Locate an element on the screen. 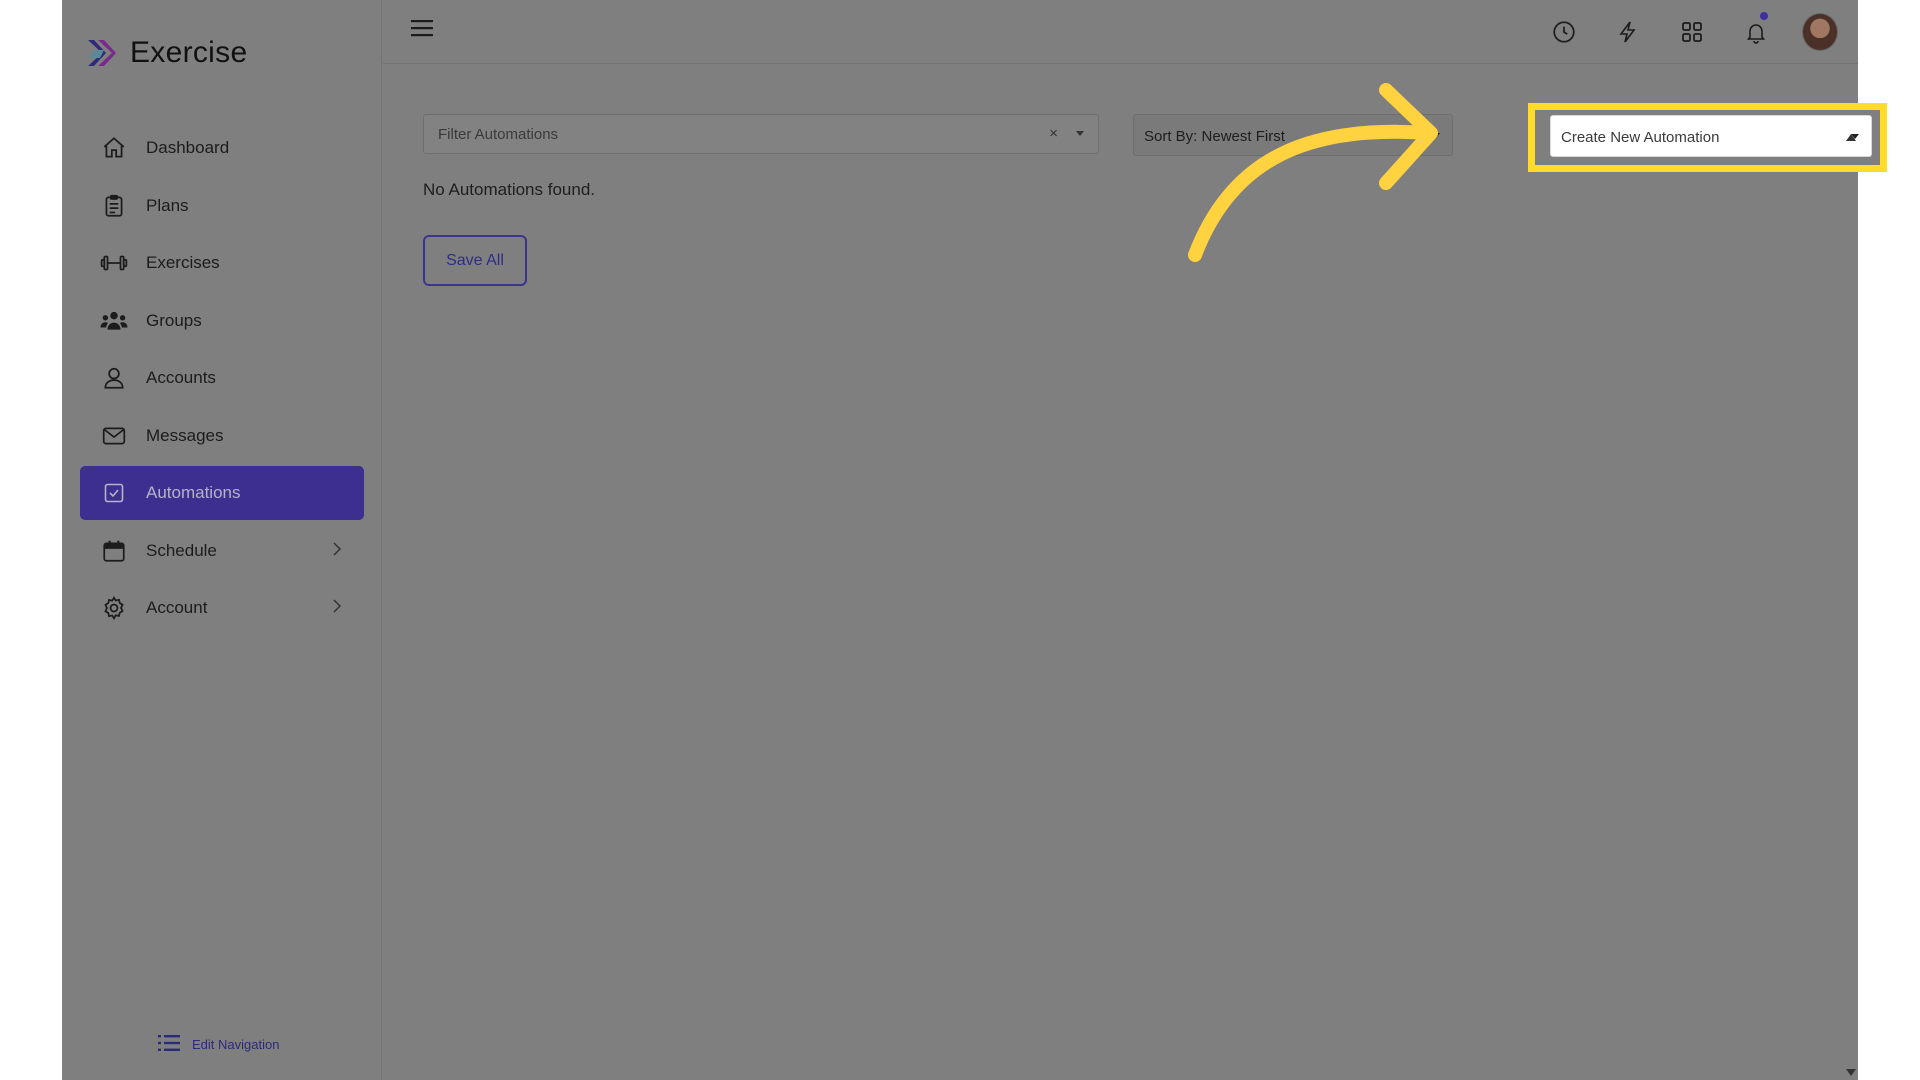 Image resolution: width=1920 pixels, height=1080 pixels. edit-navigation-label: Edit Navigation is located at coordinates (236, 1044).